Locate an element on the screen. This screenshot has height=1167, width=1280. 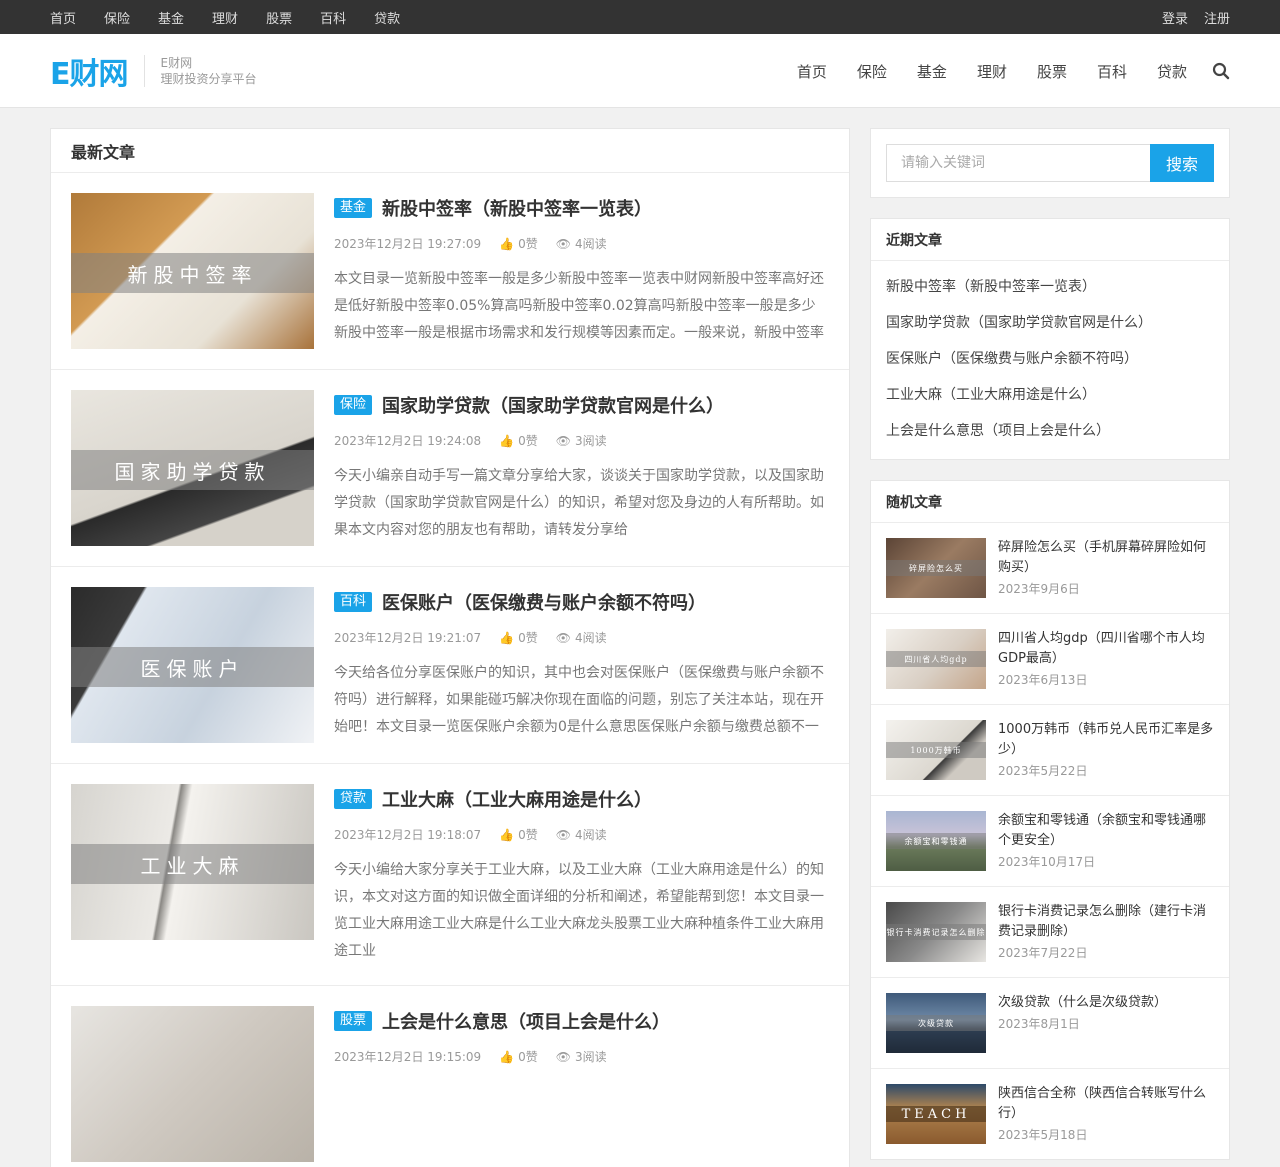
thumbnail-caption: 碎屏险怎么买 is located at coordinates (936, 568).